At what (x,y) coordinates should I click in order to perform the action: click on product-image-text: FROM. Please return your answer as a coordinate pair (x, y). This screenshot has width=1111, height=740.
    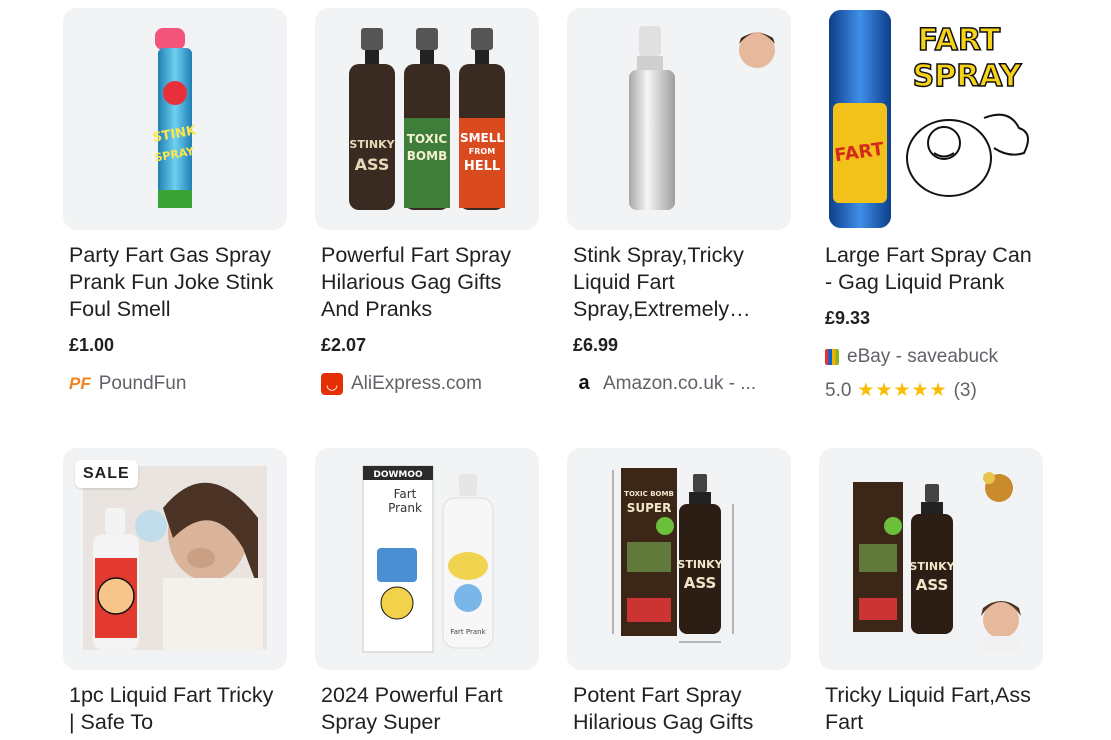
    Looking at the image, I should click on (482, 151).